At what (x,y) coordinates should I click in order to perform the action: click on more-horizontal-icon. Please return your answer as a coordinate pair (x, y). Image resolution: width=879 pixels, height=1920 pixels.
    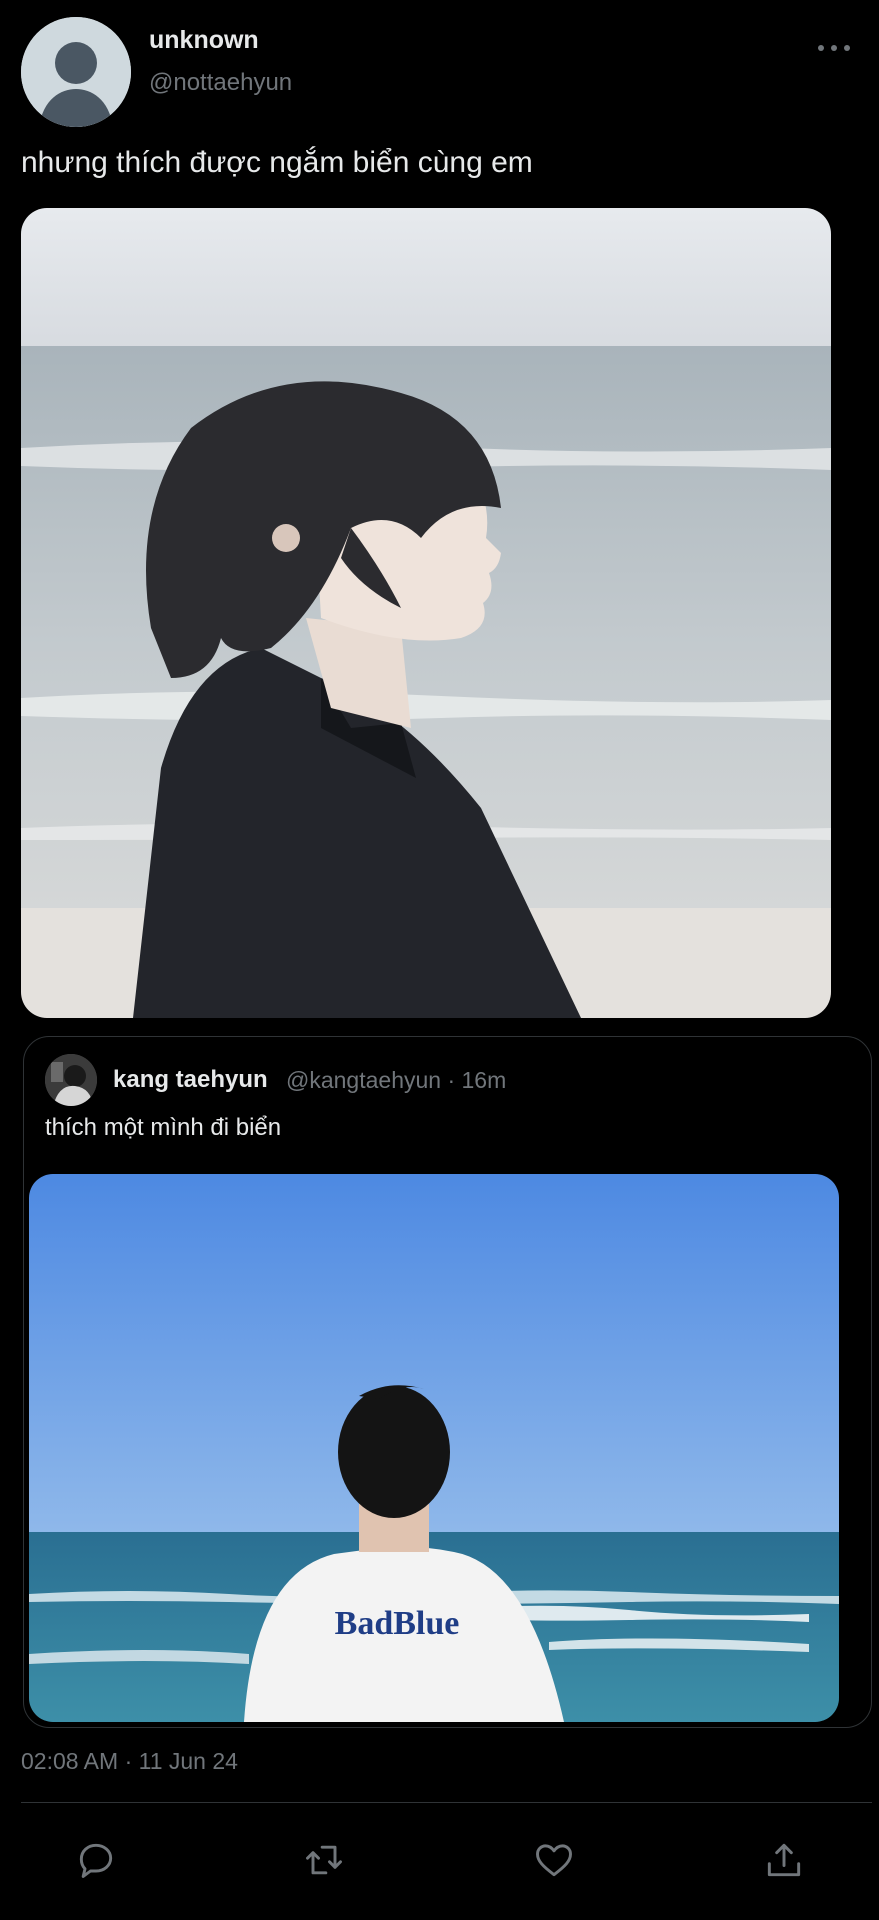
    Looking at the image, I should click on (835, 47).